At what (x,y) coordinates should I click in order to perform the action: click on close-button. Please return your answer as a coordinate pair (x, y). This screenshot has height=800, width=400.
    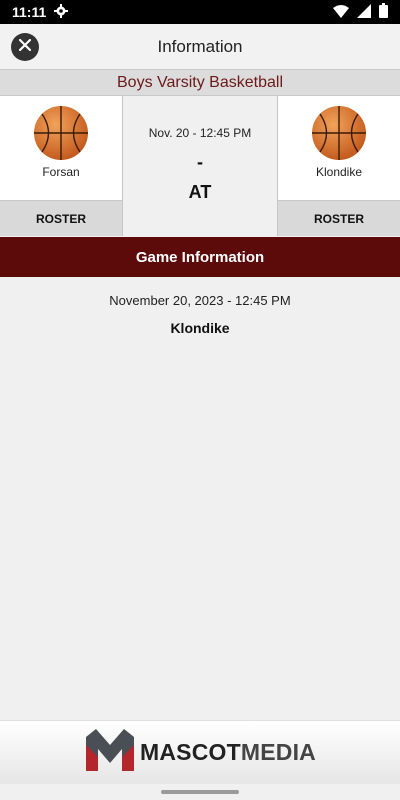
    Looking at the image, I should click on (25, 47).